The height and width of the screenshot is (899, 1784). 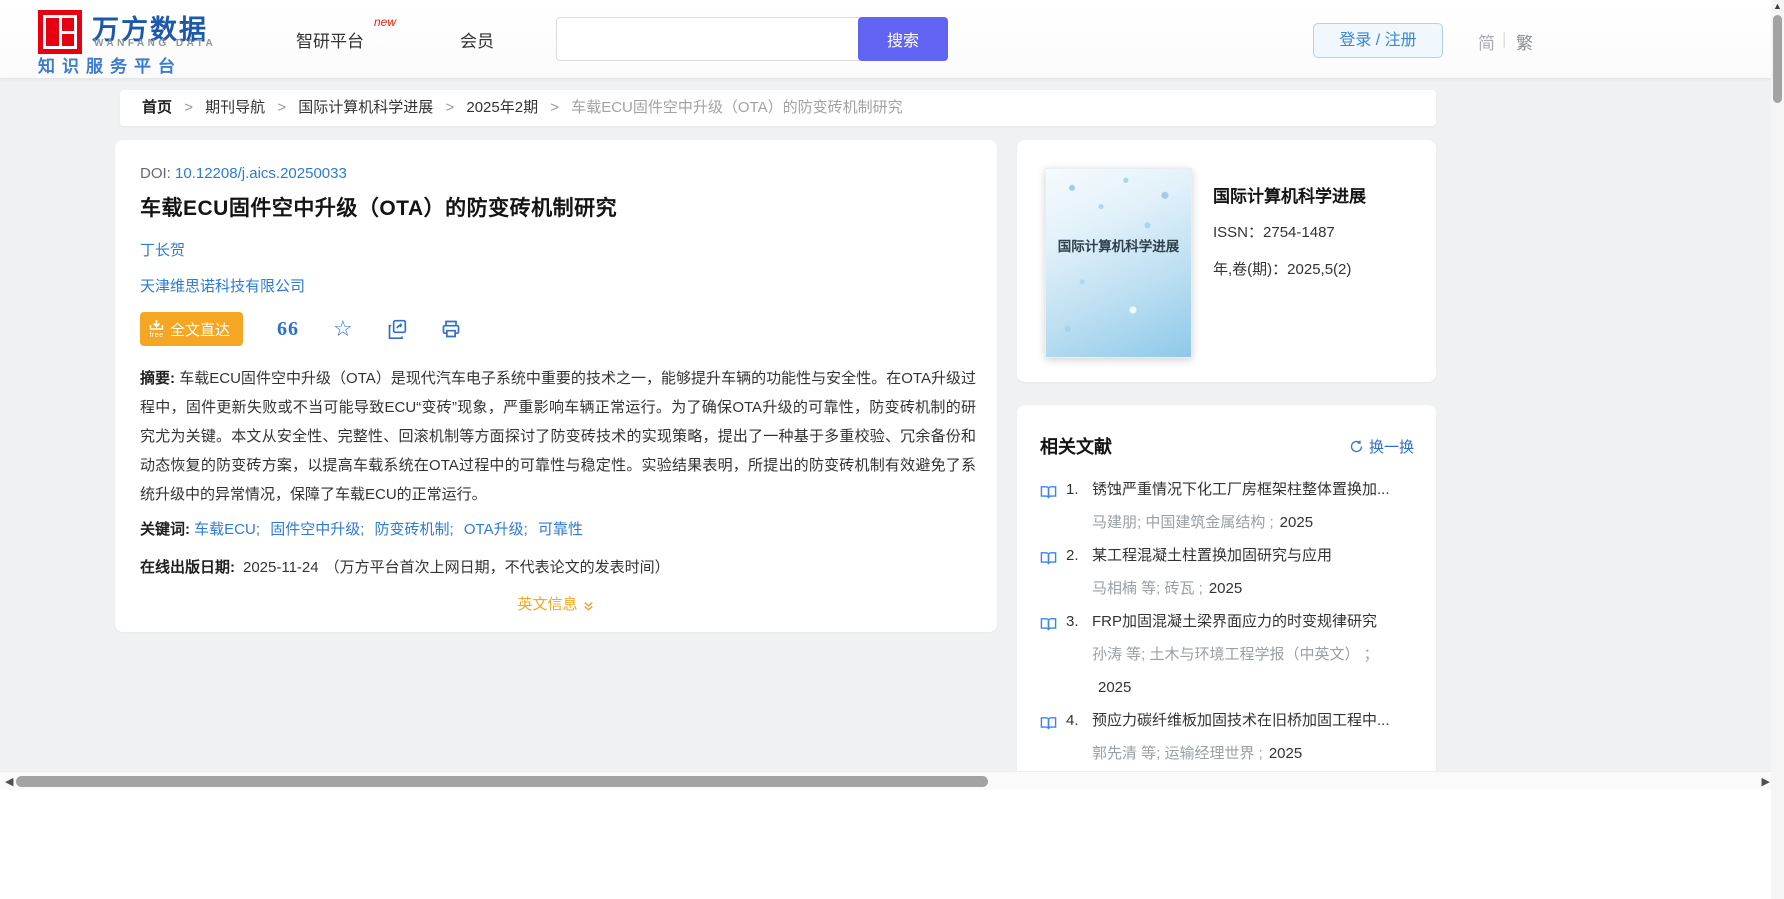 I want to click on search-input, so click(x=708, y=39).